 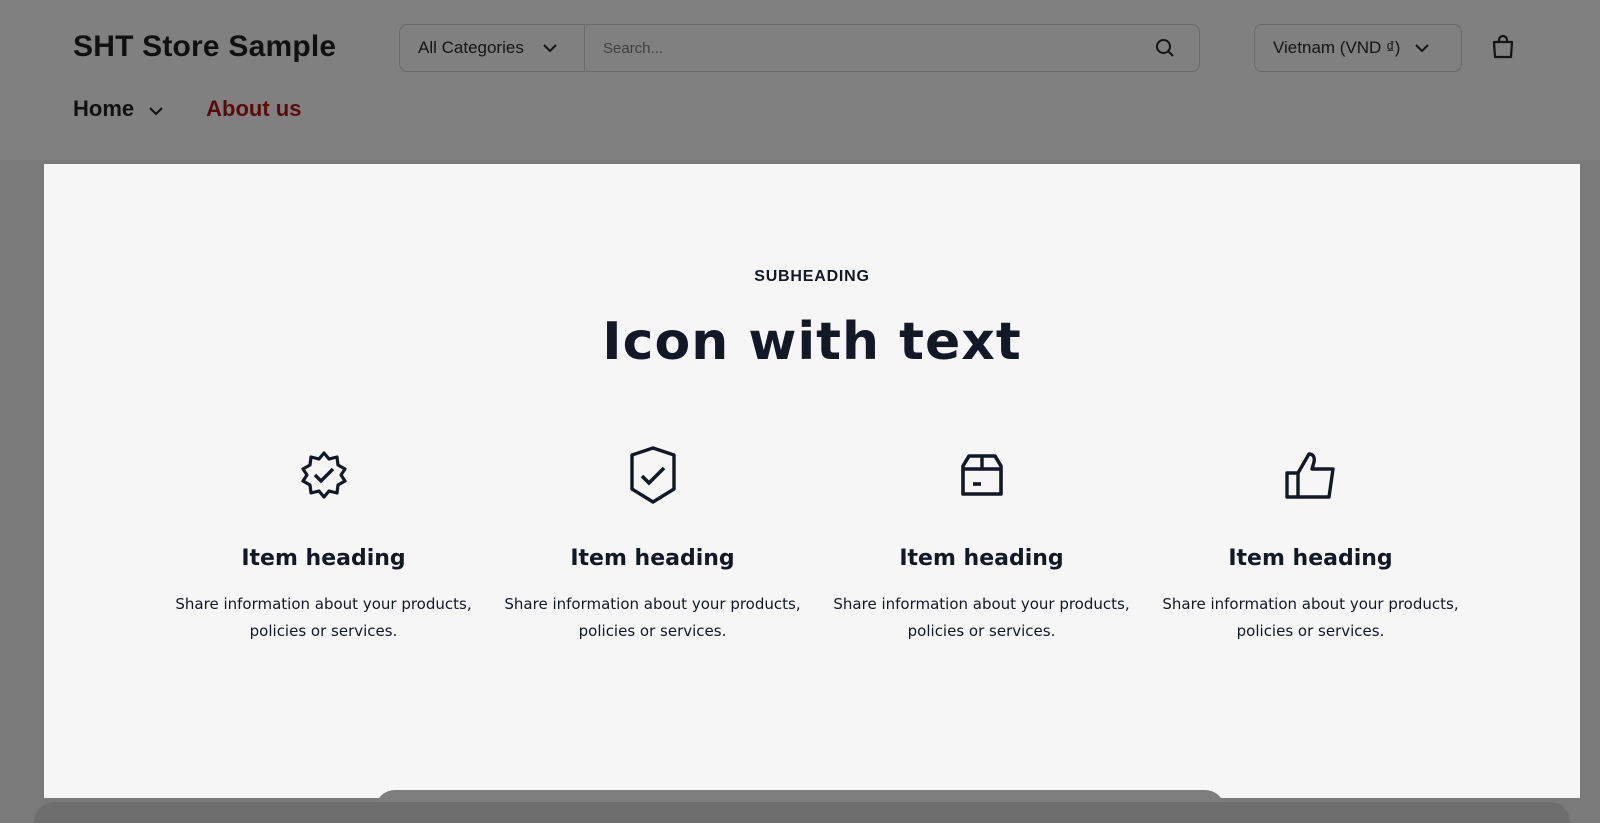 What do you see at coordinates (1165, 48) in the screenshot?
I see `search-icon` at bounding box center [1165, 48].